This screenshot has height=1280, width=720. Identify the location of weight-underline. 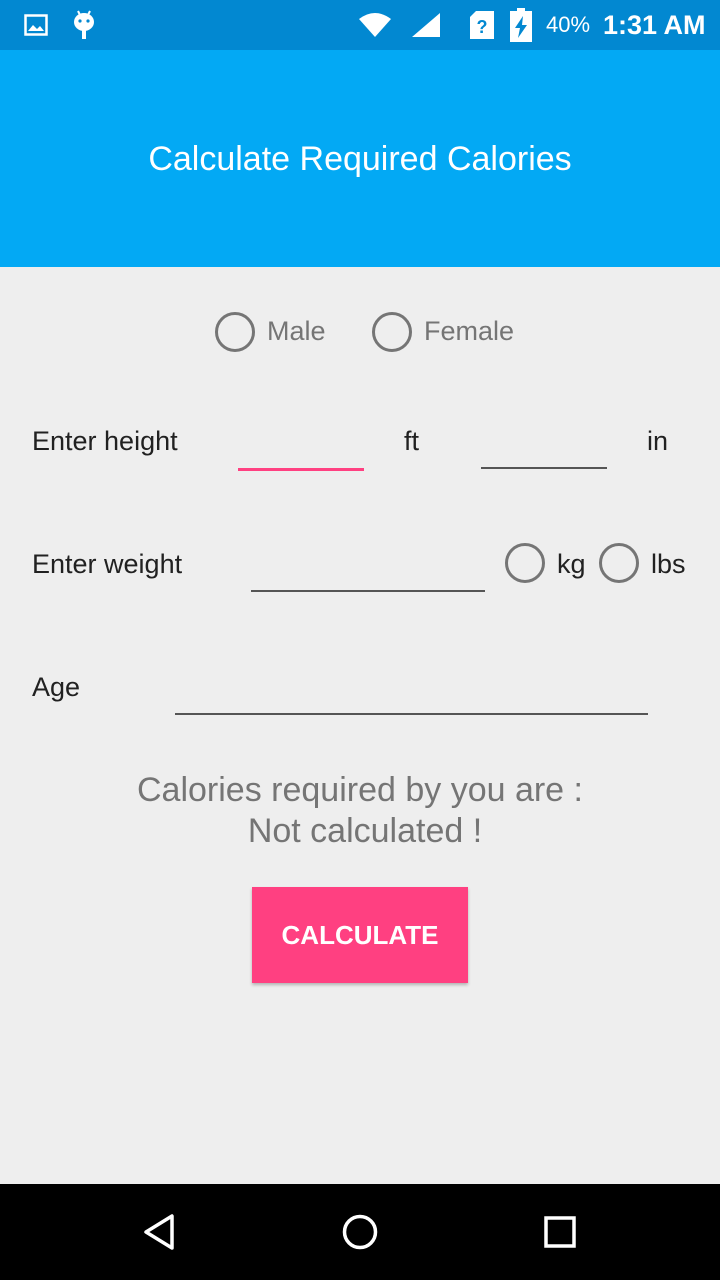
(368, 591).